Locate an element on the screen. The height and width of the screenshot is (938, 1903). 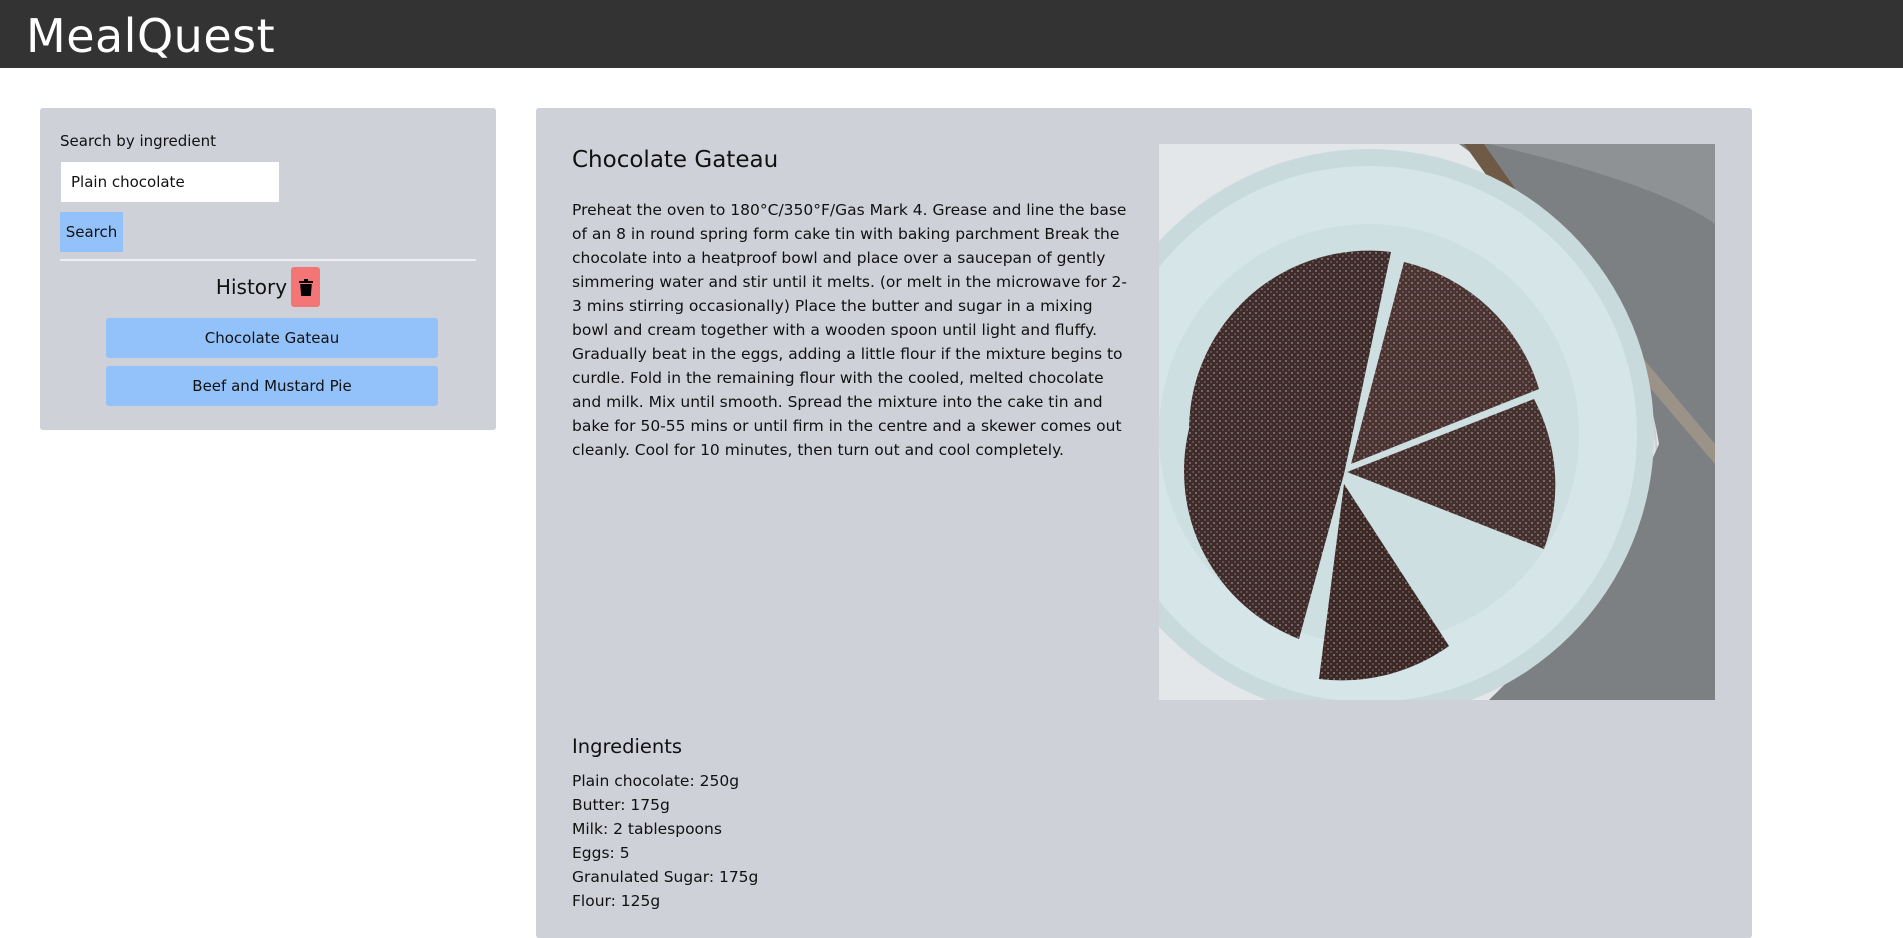
app-brand: MealQuest is located at coordinates (150, 36).